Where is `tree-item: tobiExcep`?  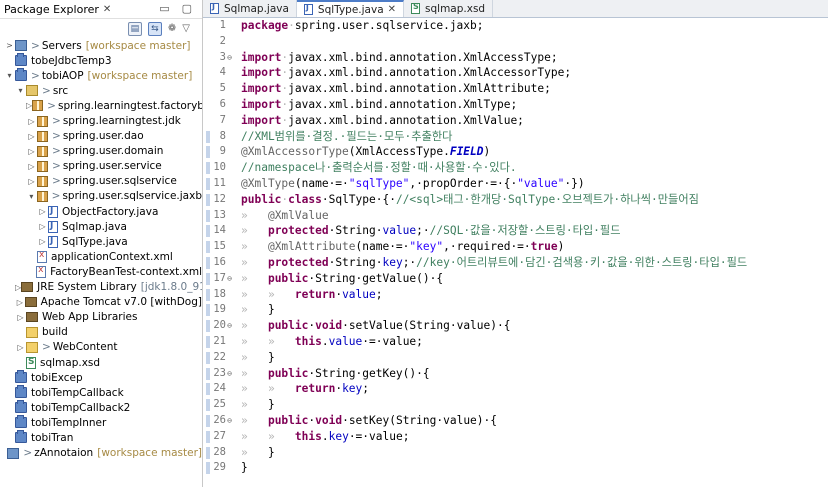 tree-item: tobiExcep is located at coordinates (101, 377).